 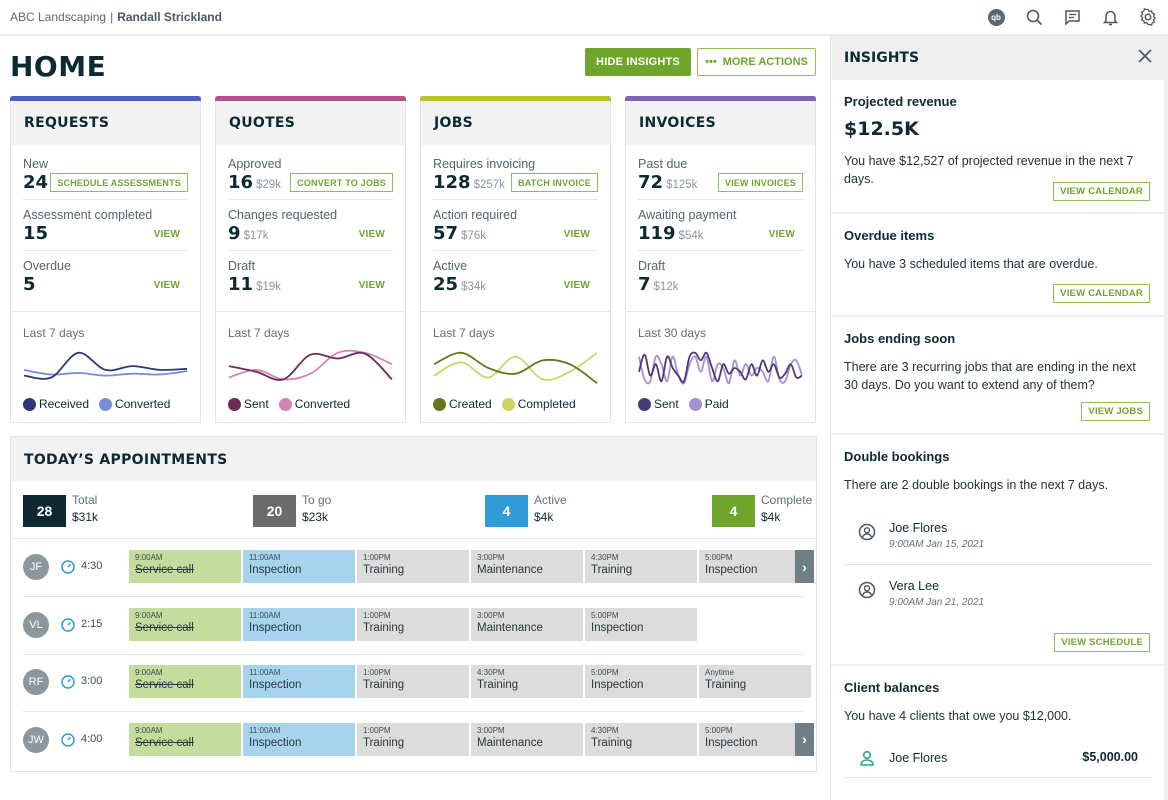 I want to click on stat-count: 15, so click(x=35, y=233).